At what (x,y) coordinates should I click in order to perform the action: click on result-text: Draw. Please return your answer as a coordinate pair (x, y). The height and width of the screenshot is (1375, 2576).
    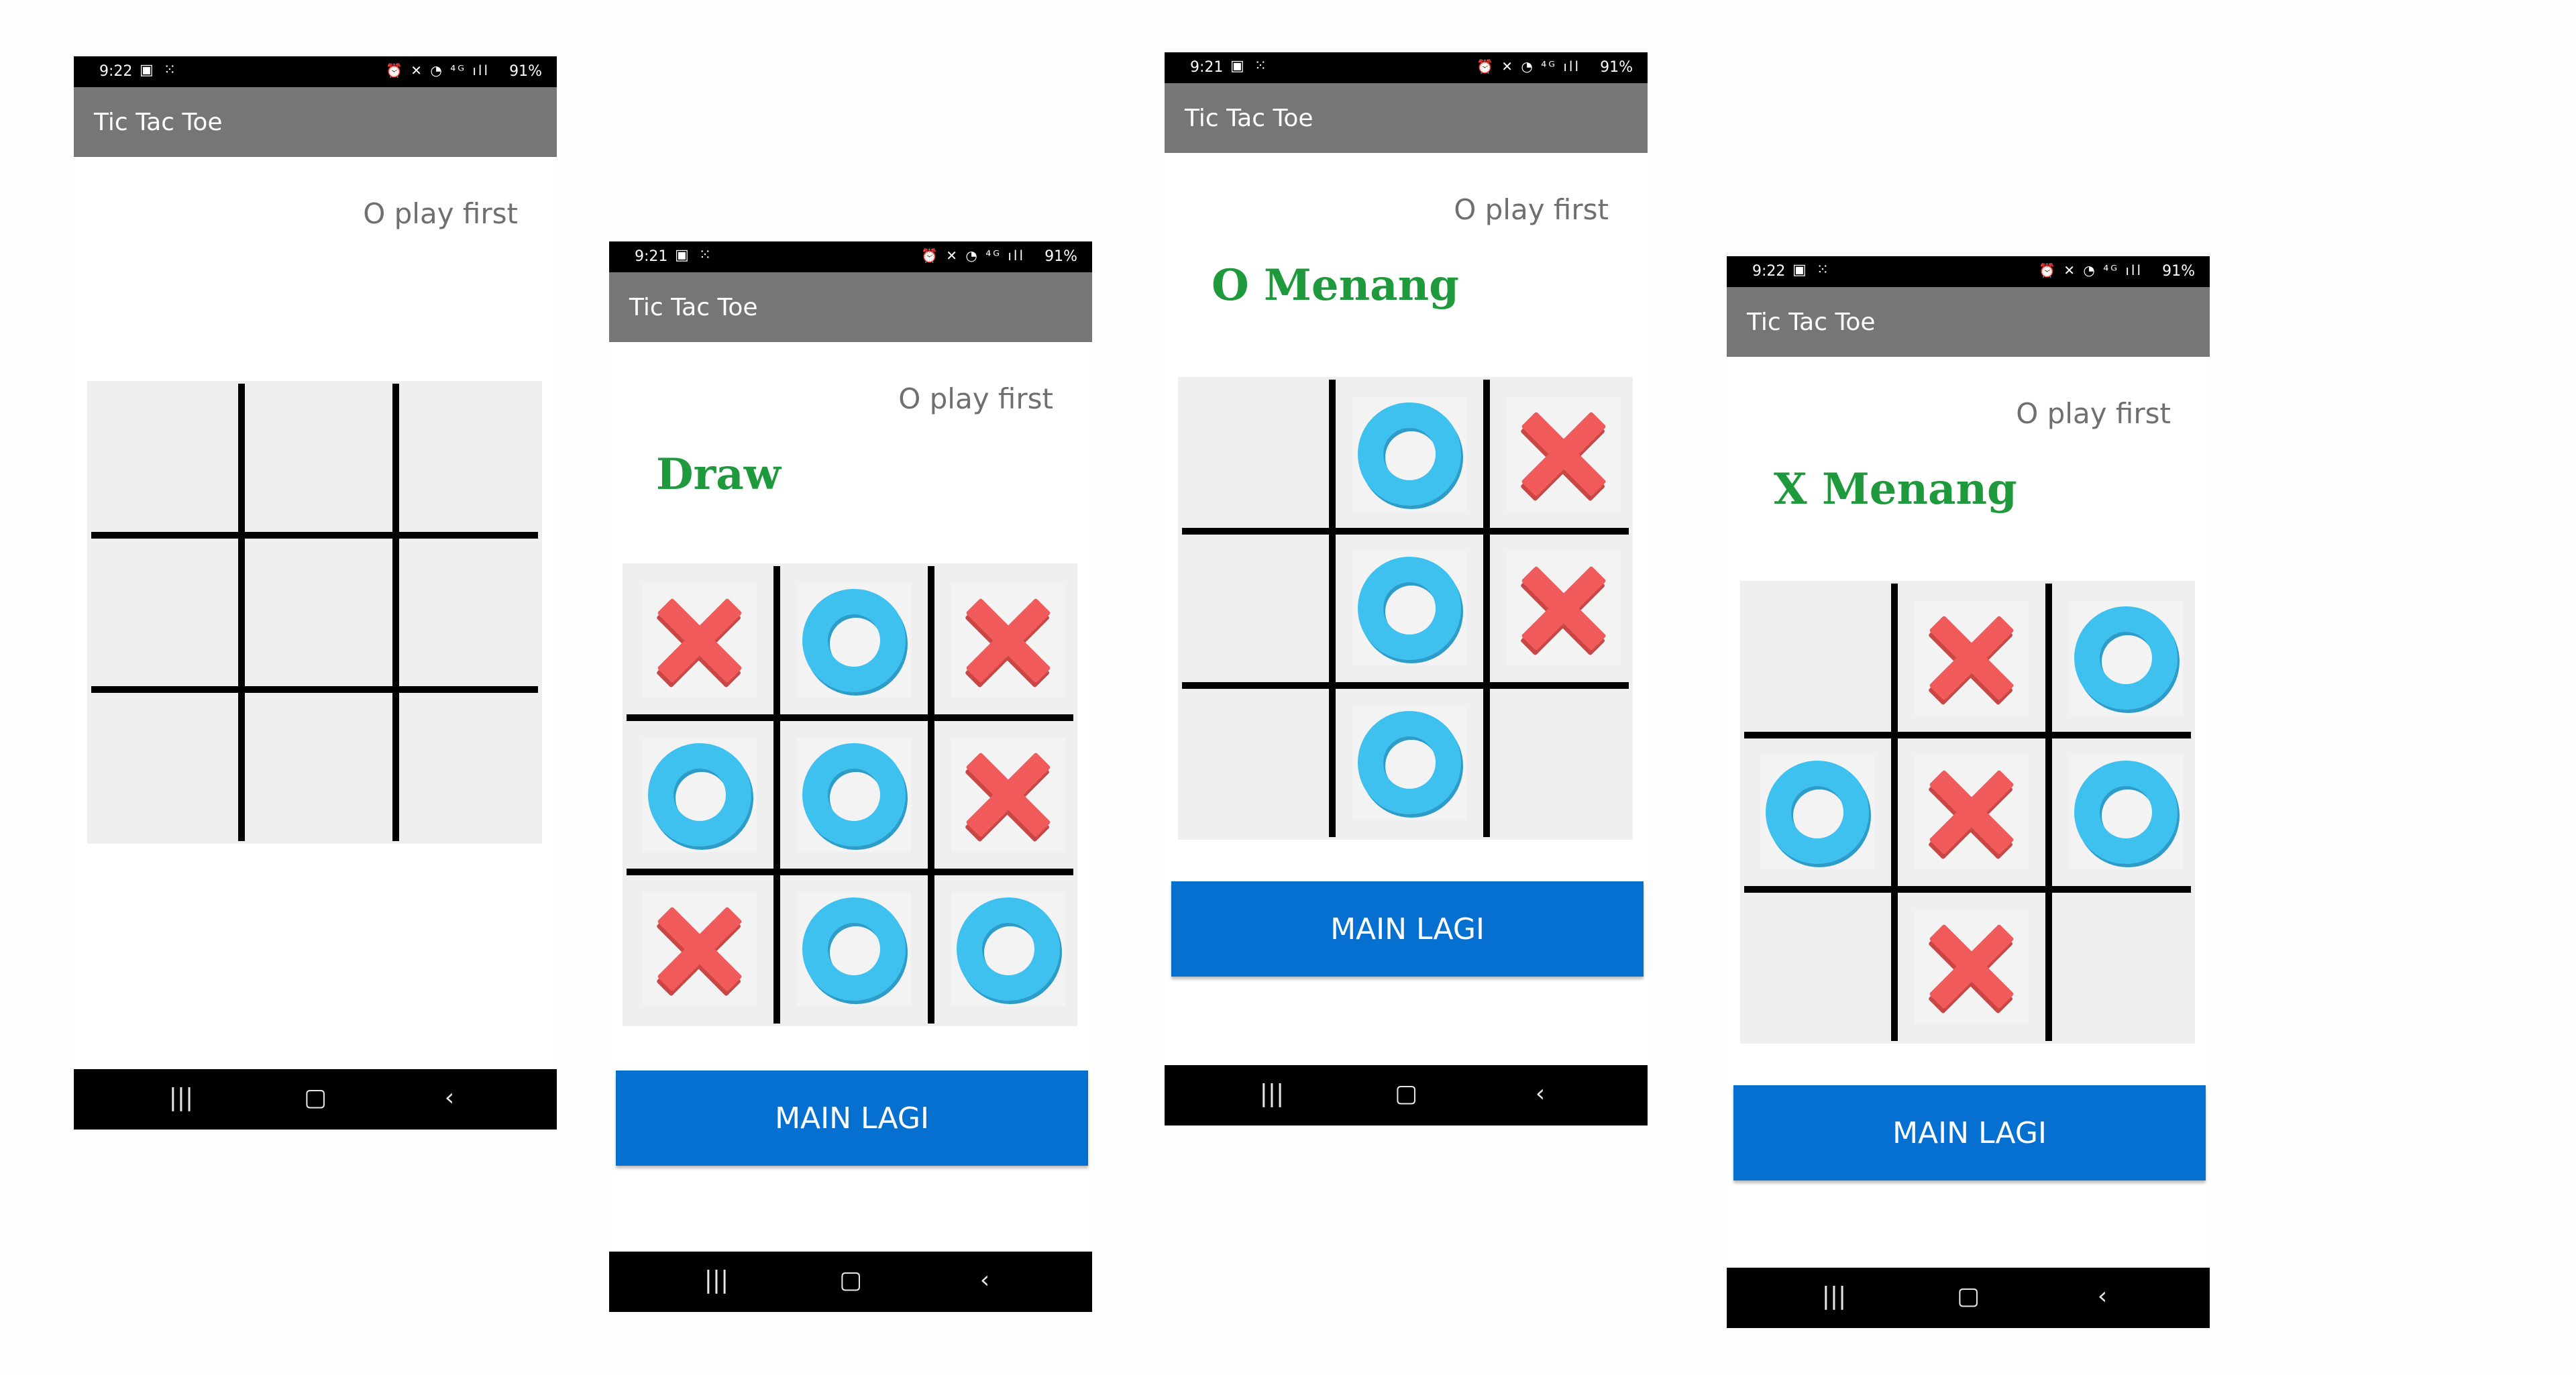
    Looking at the image, I should click on (718, 475).